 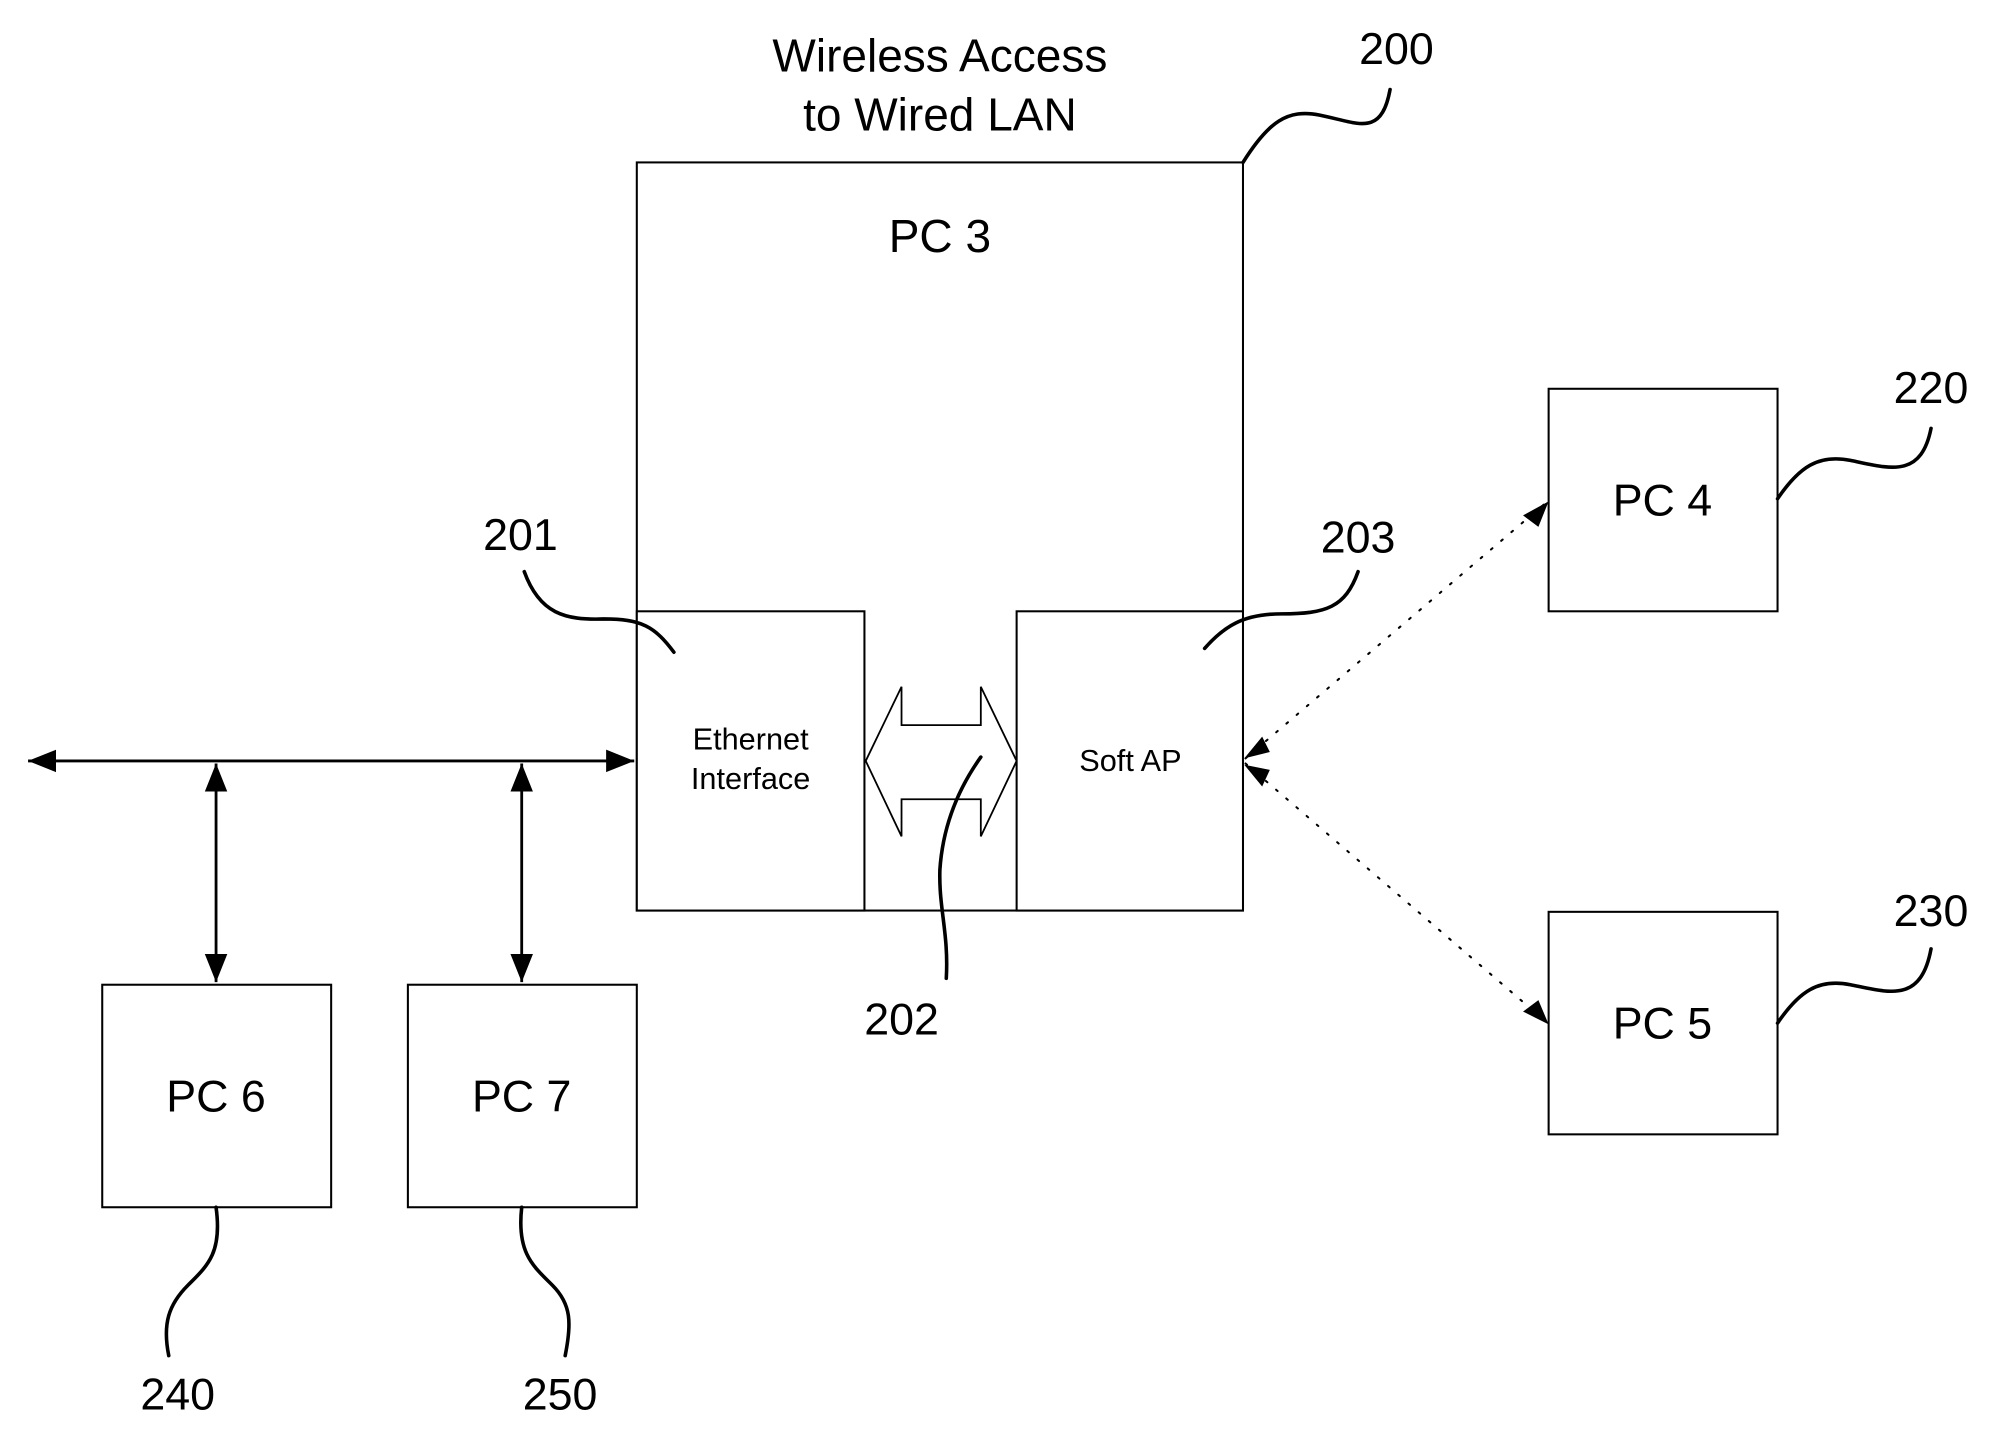 I want to click on wireless-arrowhead-pc5, so click(x=1536, y=1012).